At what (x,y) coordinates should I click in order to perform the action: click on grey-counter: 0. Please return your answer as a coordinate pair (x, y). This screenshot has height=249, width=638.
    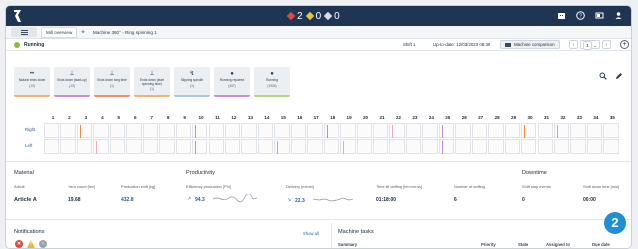
    Looking at the image, I should click on (331, 16).